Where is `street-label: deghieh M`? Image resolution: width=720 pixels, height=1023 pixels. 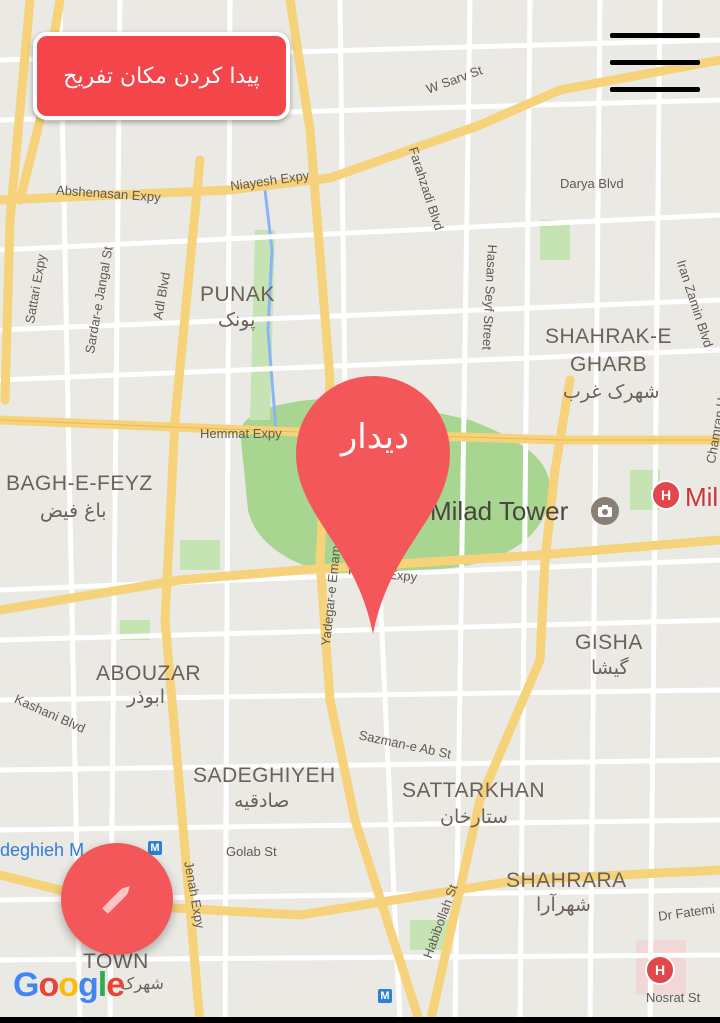 street-label: deghieh M is located at coordinates (42, 850).